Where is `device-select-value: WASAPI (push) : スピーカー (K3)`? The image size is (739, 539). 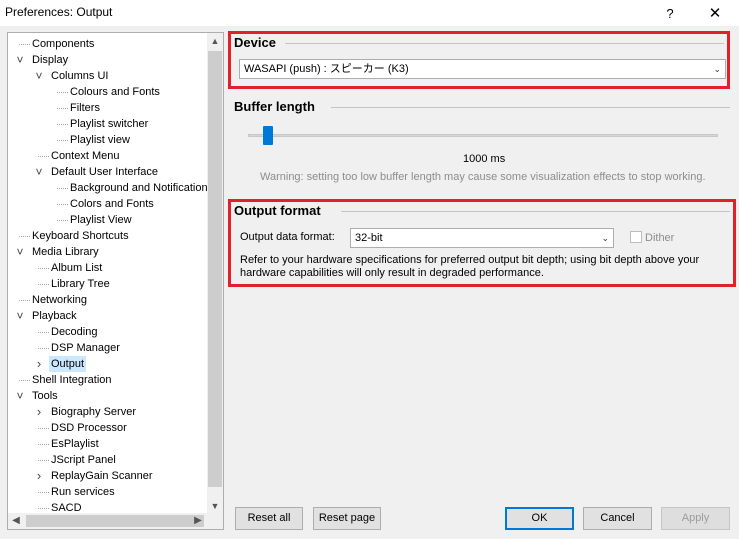
device-select-value: WASAPI (push) : スピーカー (K3) is located at coordinates (326, 69).